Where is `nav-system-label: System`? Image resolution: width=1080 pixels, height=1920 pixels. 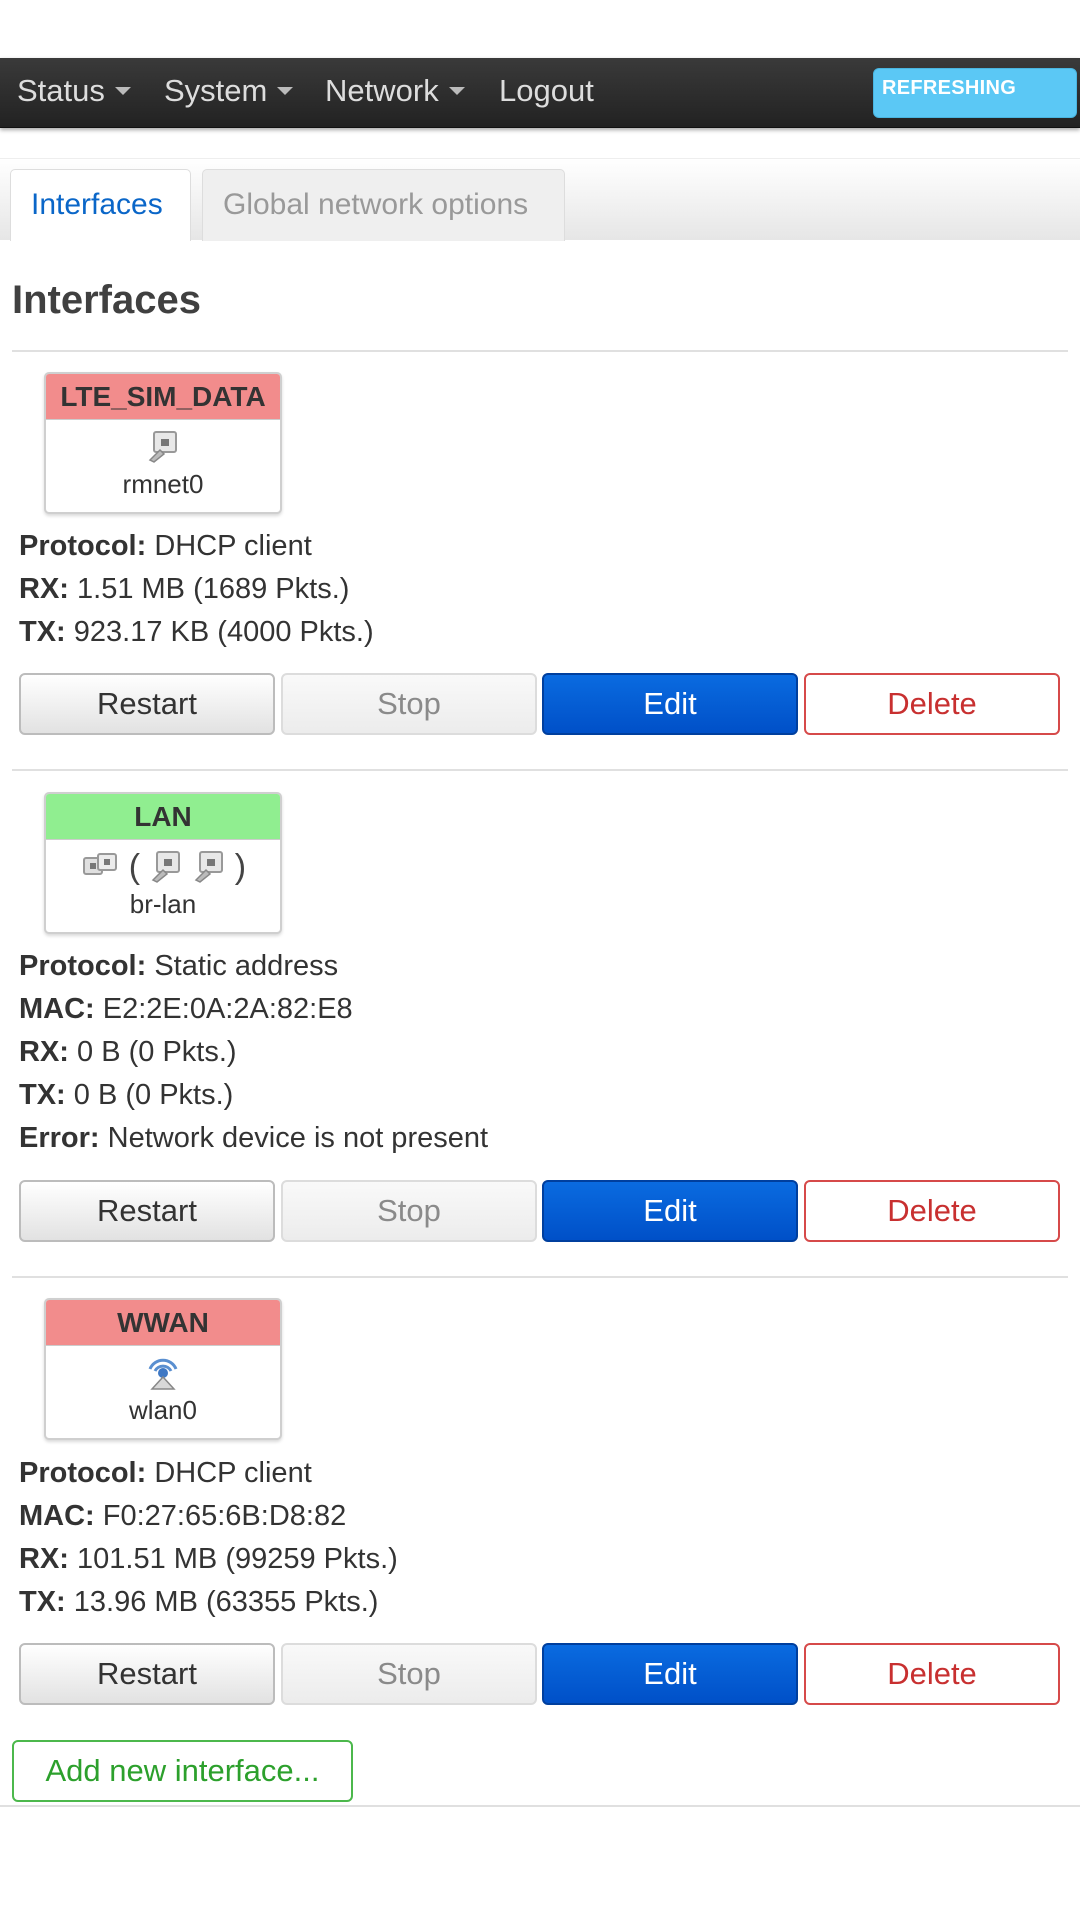
nav-system-label: System is located at coordinates (216, 90).